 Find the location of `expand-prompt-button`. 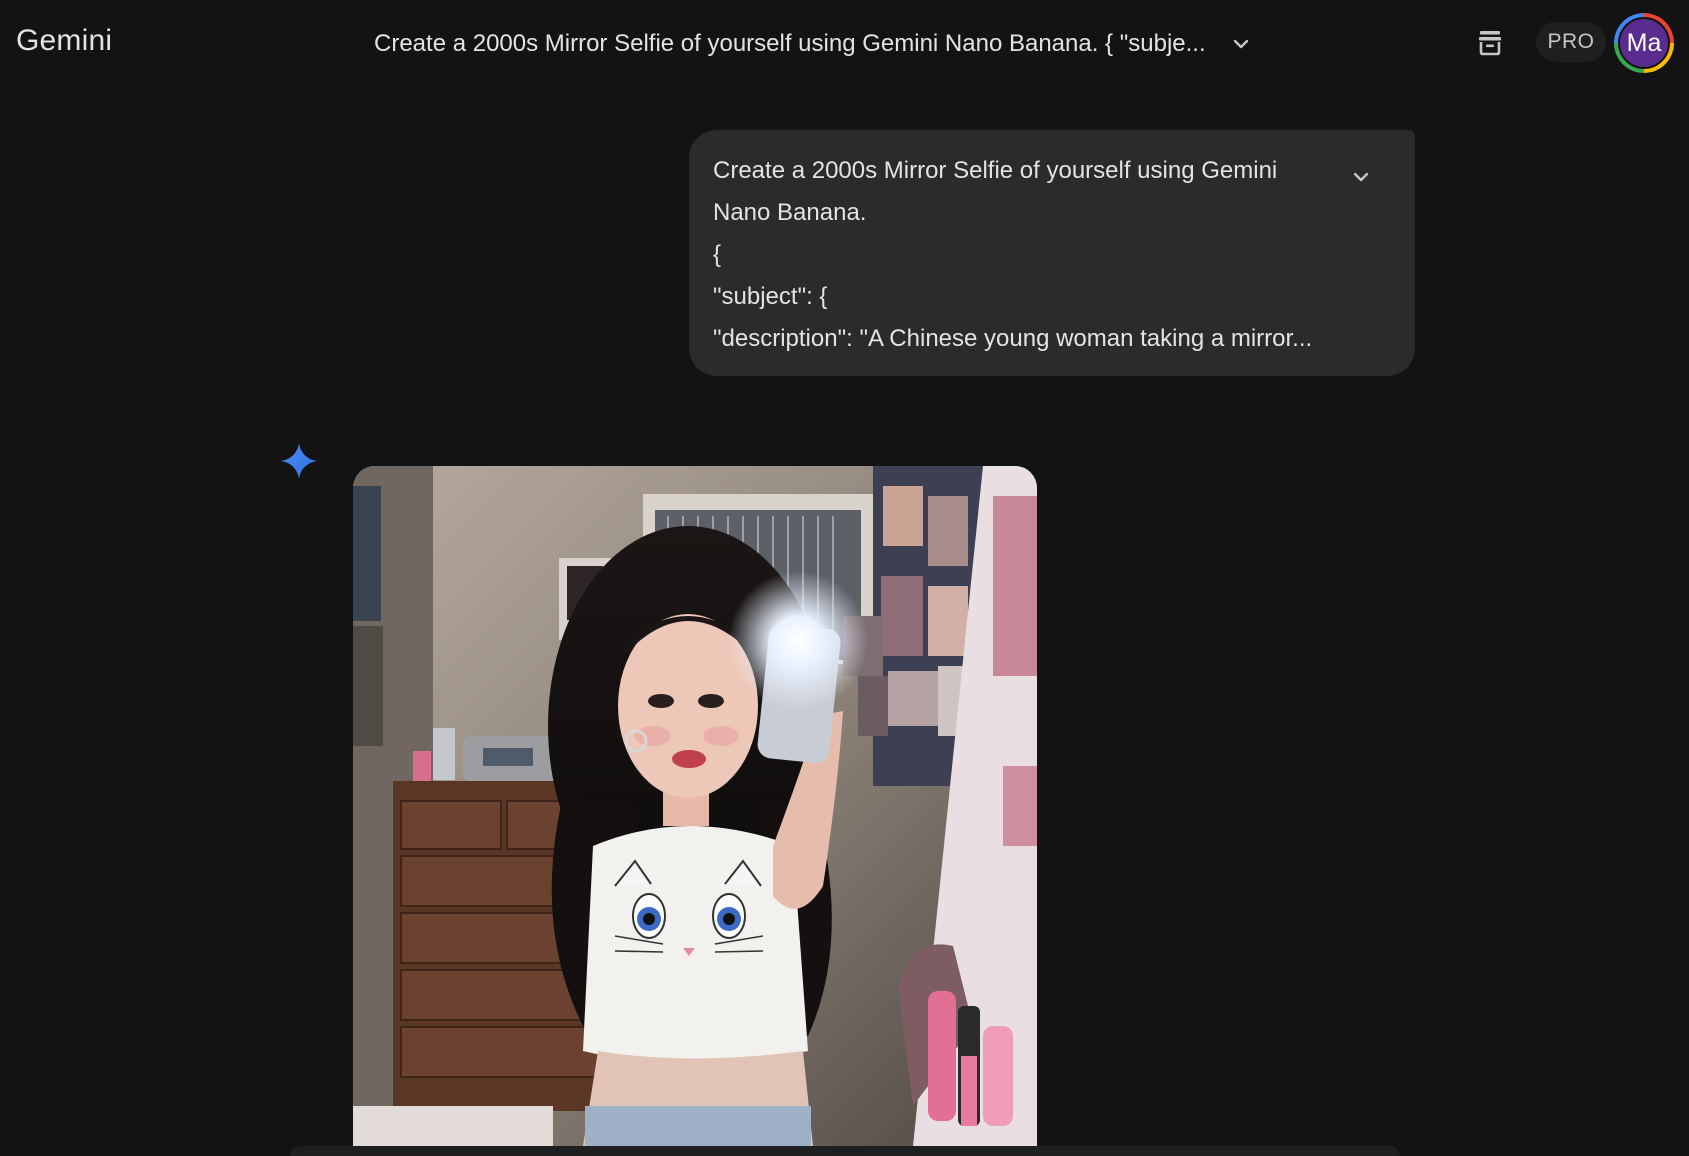

expand-prompt-button is located at coordinates (1361, 177).